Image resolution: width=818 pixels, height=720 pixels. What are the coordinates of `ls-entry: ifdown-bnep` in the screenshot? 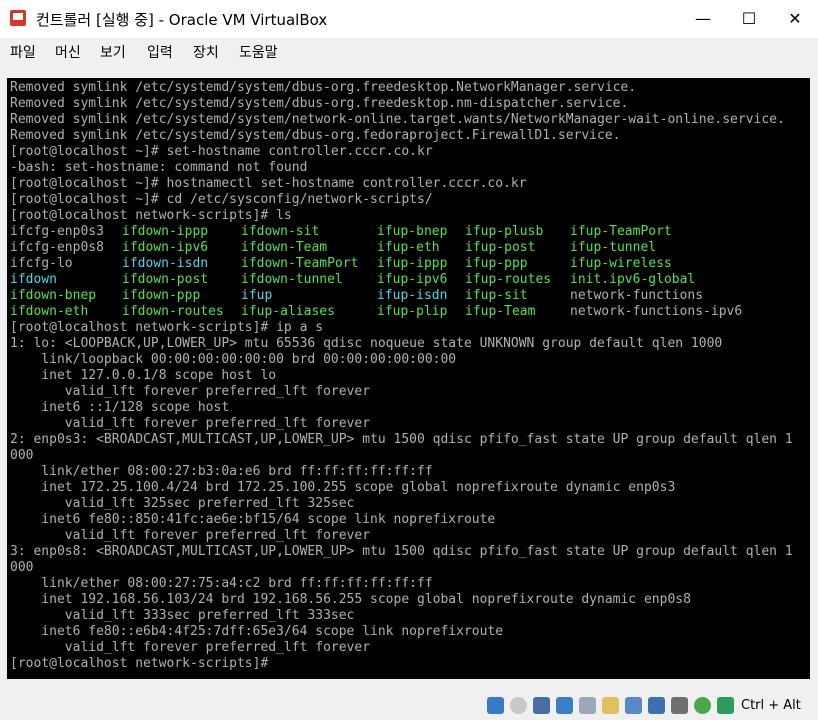 It's located at (53, 295).